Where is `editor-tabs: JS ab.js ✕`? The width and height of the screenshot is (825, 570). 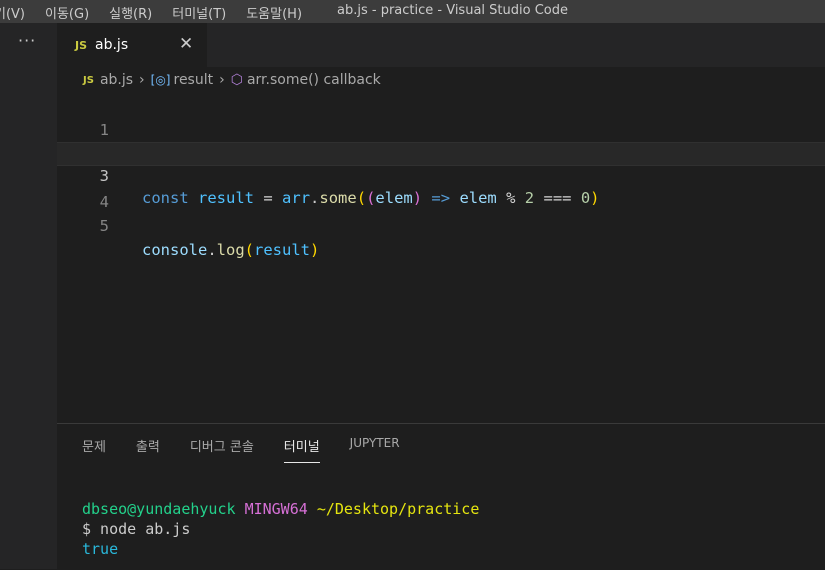
editor-tabs: JS ab.js ✕ is located at coordinates (441, 45).